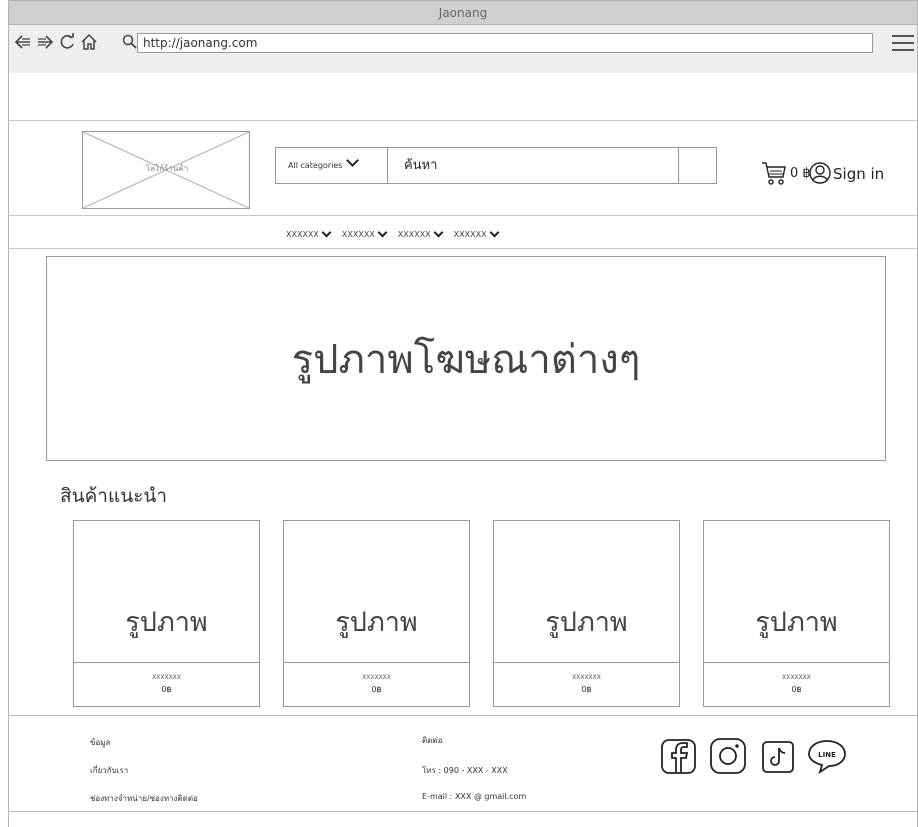 Image resolution: width=918 pixels, height=827 pixels. I want to click on instagram-icon, so click(728, 756).